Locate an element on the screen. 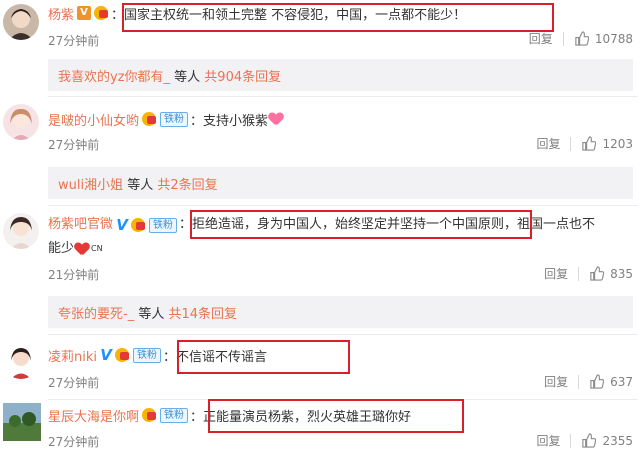 This screenshot has width=641, height=454. like-count: 835 is located at coordinates (621, 273).